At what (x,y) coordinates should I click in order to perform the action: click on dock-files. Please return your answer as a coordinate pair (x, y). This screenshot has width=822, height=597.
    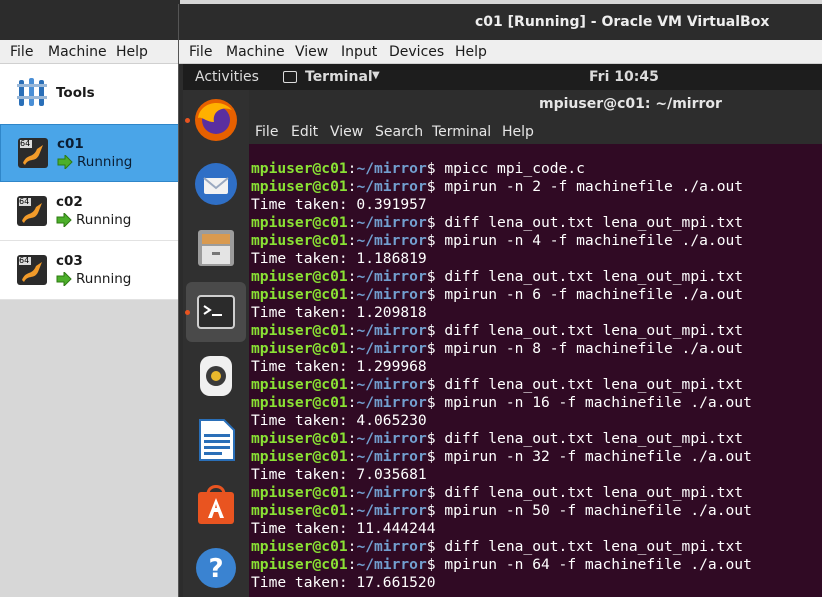
    Looking at the image, I should click on (216, 248).